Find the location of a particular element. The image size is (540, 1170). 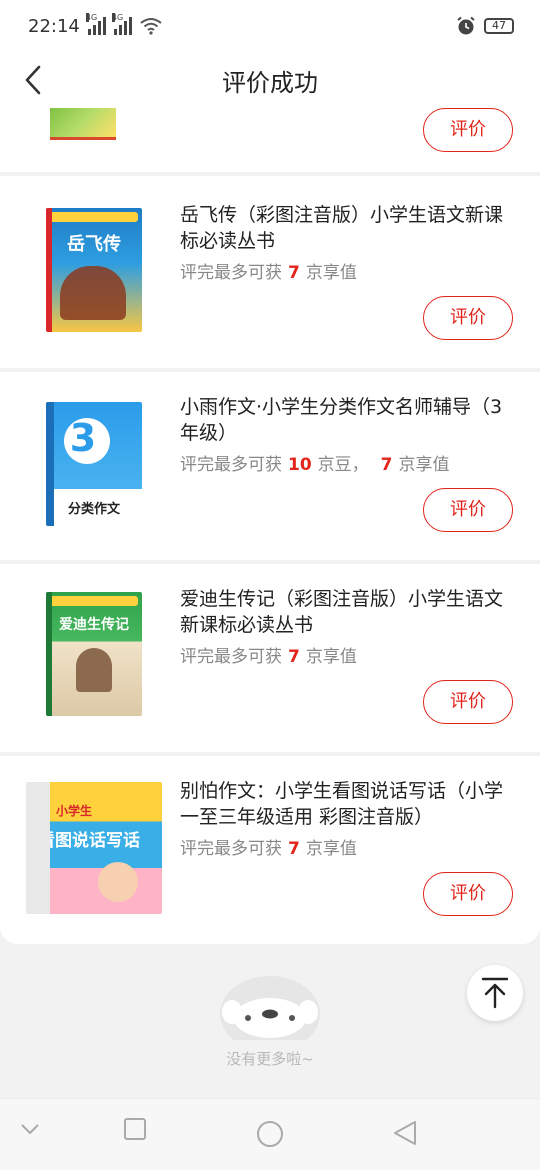

wifi-icon is located at coordinates (151, 26).